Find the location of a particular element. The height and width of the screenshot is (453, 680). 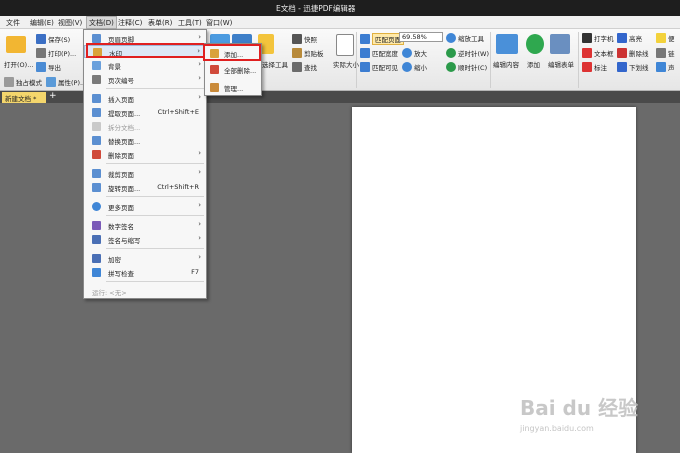

textbox-button: 文本框 is located at coordinates (598, 53).